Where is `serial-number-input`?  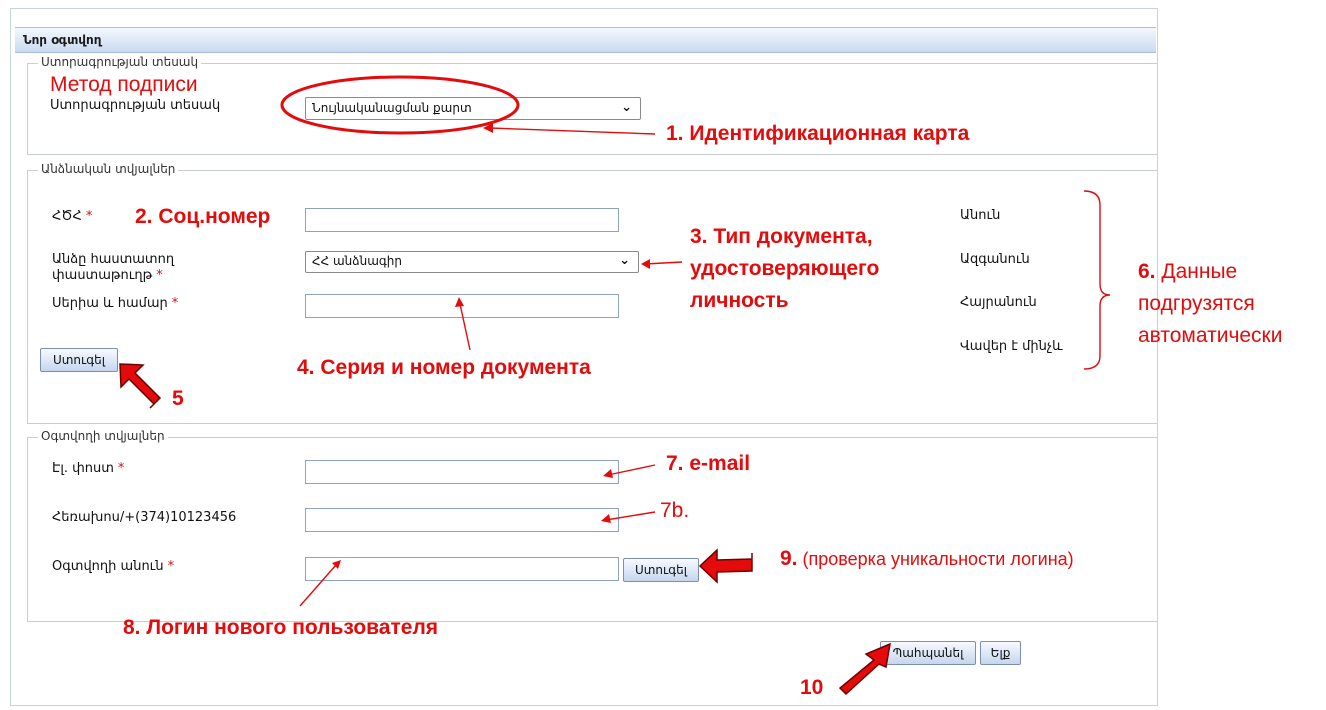 serial-number-input is located at coordinates (462, 306).